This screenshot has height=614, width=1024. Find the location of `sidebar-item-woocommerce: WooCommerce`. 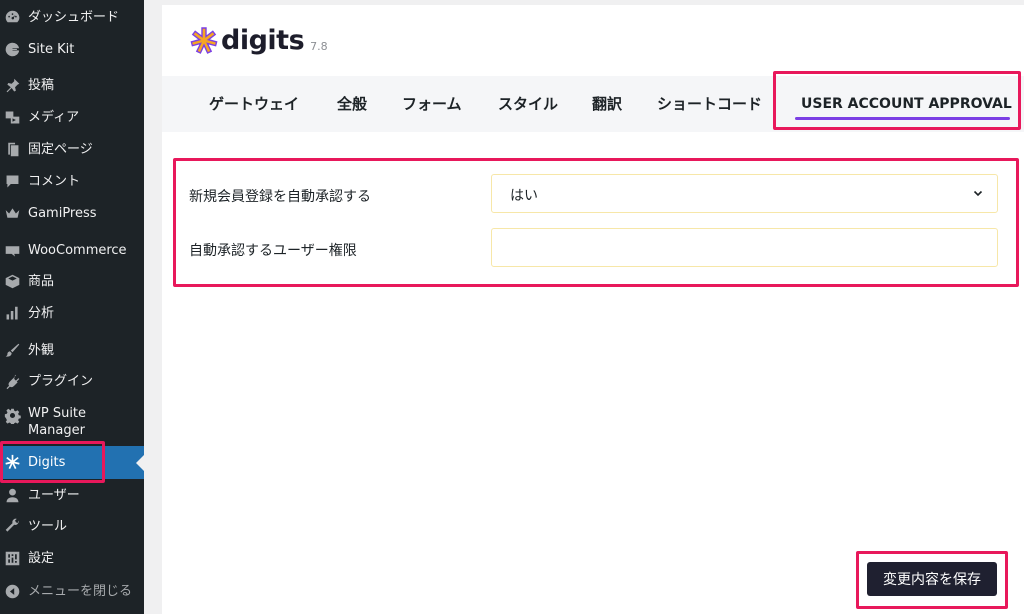

sidebar-item-woocommerce: WooCommerce is located at coordinates (72, 250).